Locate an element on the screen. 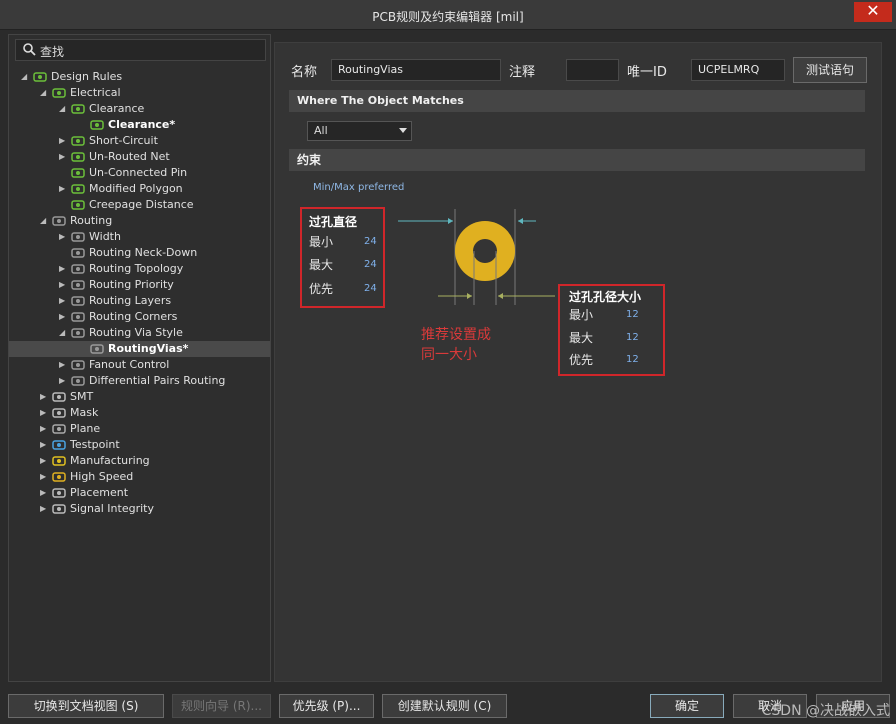 Image resolution: width=896 pixels, height=724 pixels. diff-pairs-icon is located at coordinates (78, 381).